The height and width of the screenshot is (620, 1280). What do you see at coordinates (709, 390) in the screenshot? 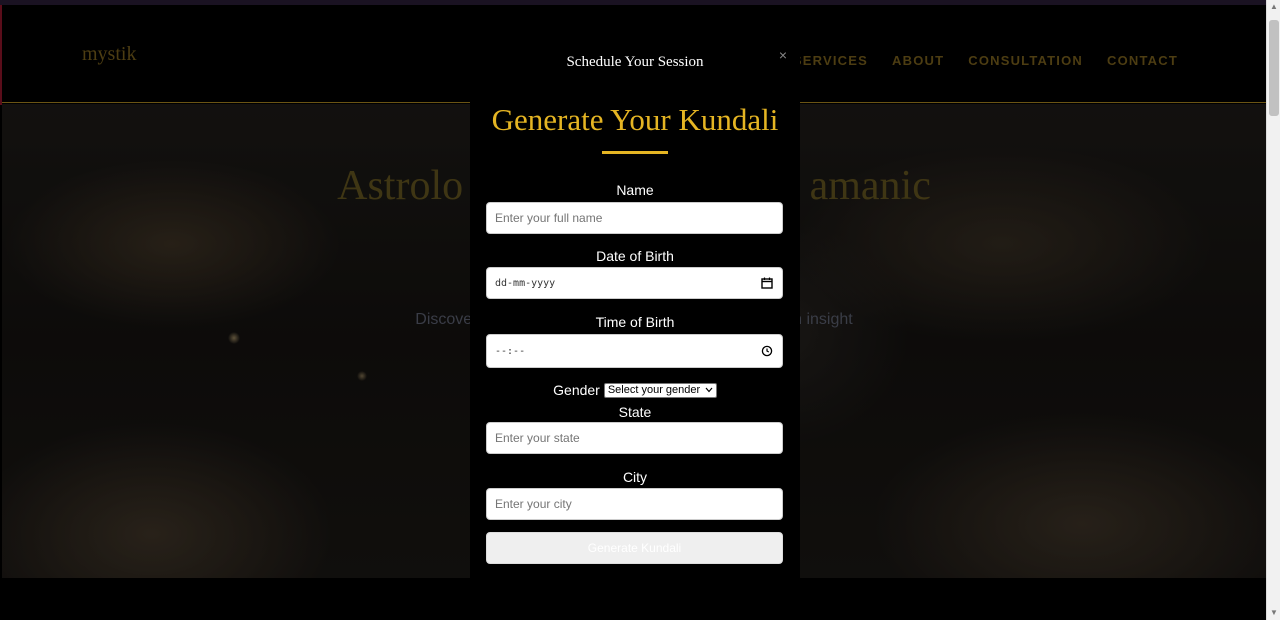
I see `chevron-down-icon` at bounding box center [709, 390].